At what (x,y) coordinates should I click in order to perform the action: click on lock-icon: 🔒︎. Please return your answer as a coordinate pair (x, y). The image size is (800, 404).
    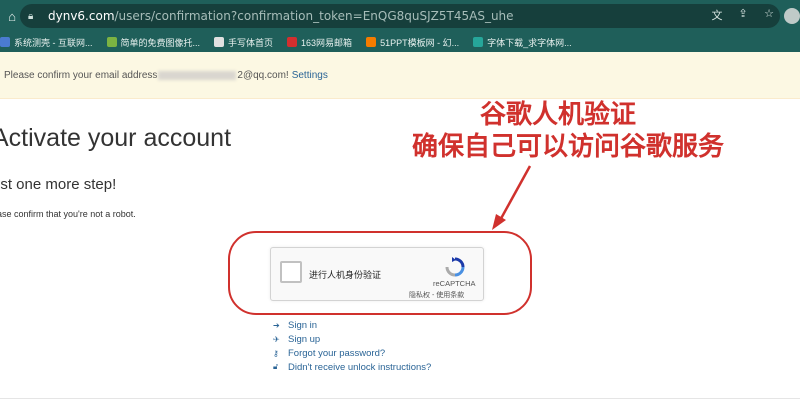
    Looking at the image, I should click on (36, 16).